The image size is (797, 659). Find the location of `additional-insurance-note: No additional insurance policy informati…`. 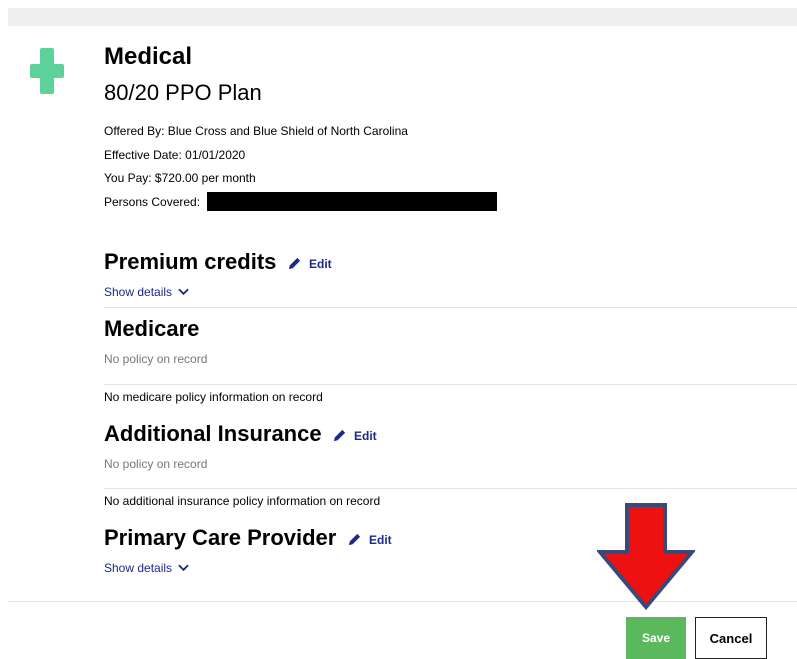

additional-insurance-note: No additional insurance policy informati… is located at coordinates (242, 501).